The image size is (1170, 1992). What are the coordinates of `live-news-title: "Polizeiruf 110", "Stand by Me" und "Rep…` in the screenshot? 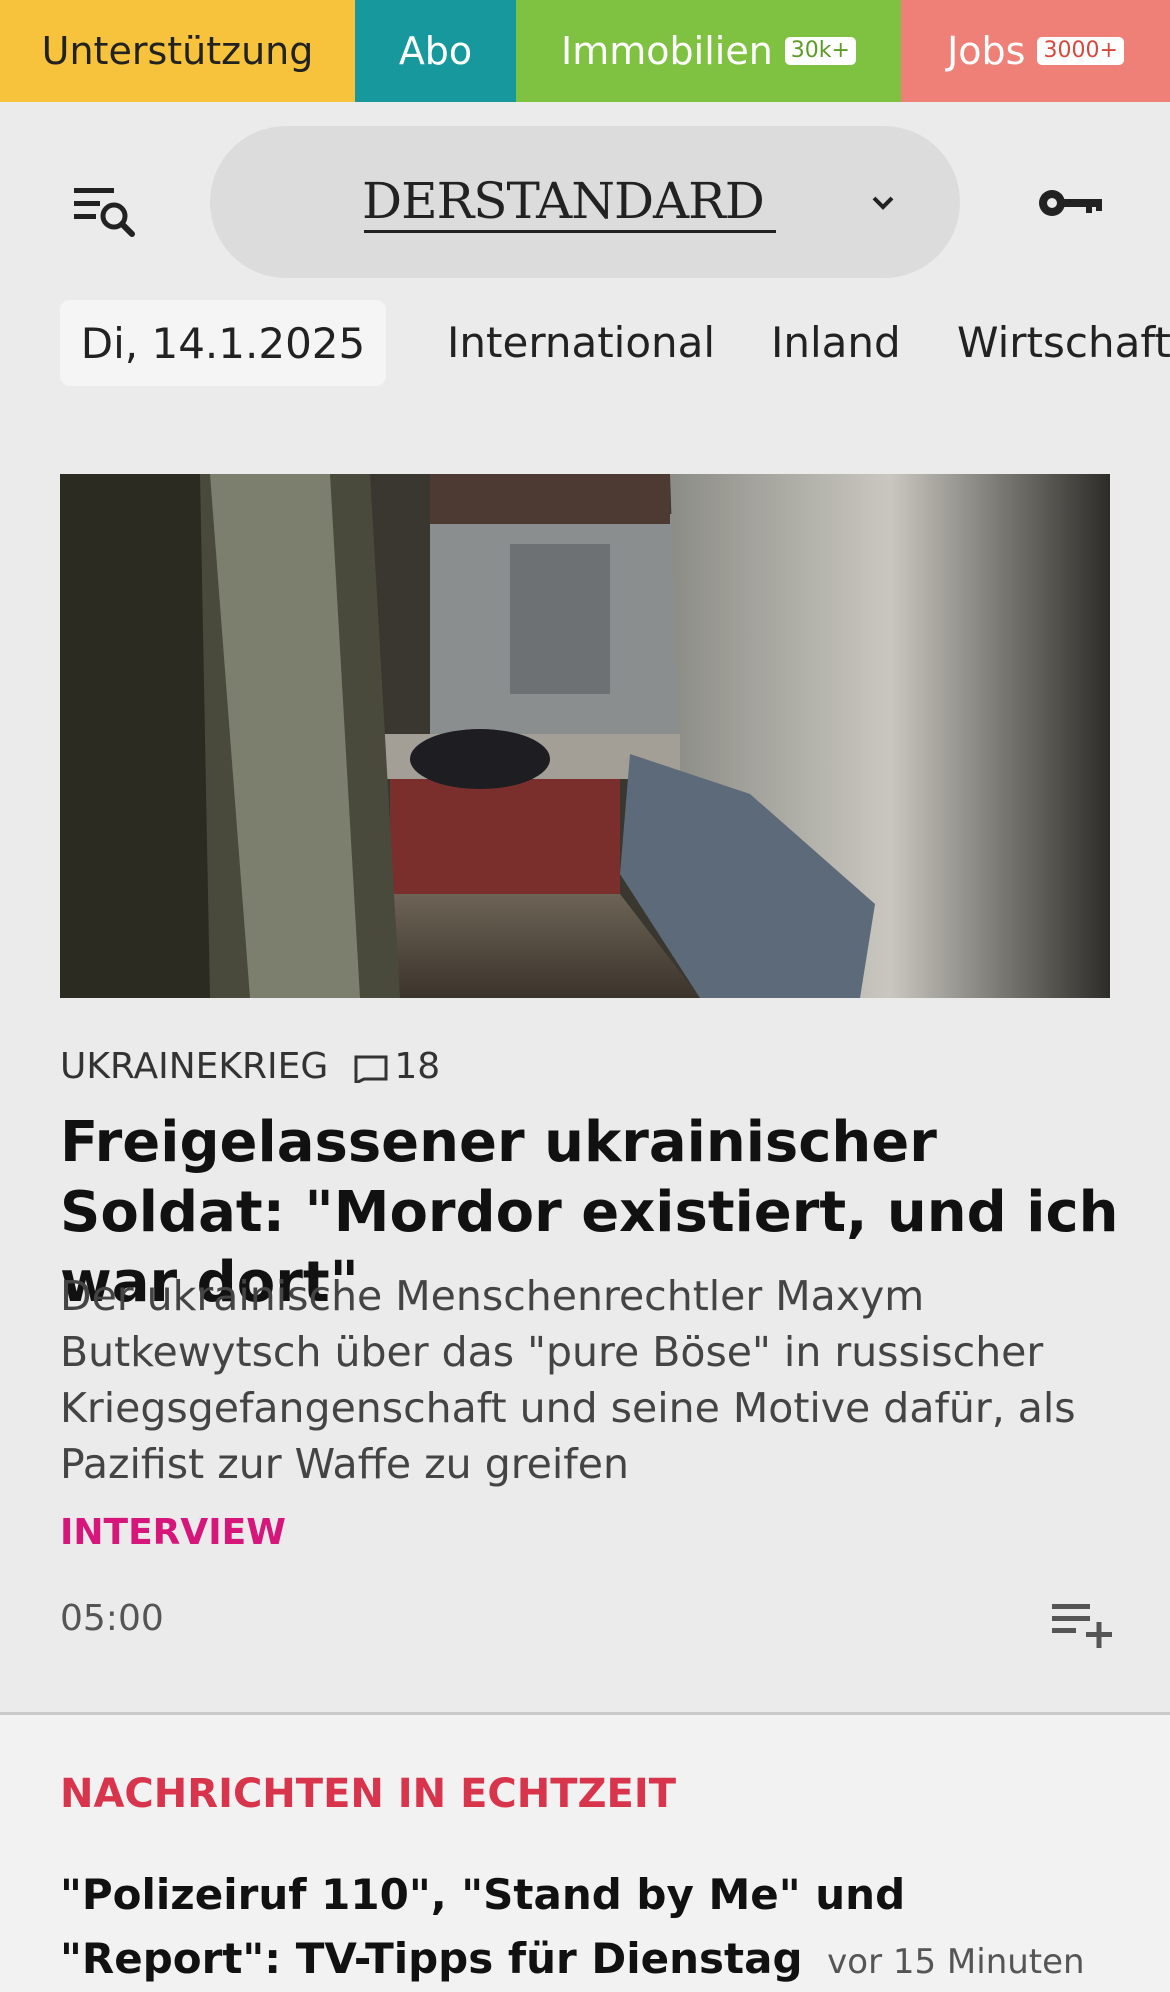 It's located at (483, 1926).